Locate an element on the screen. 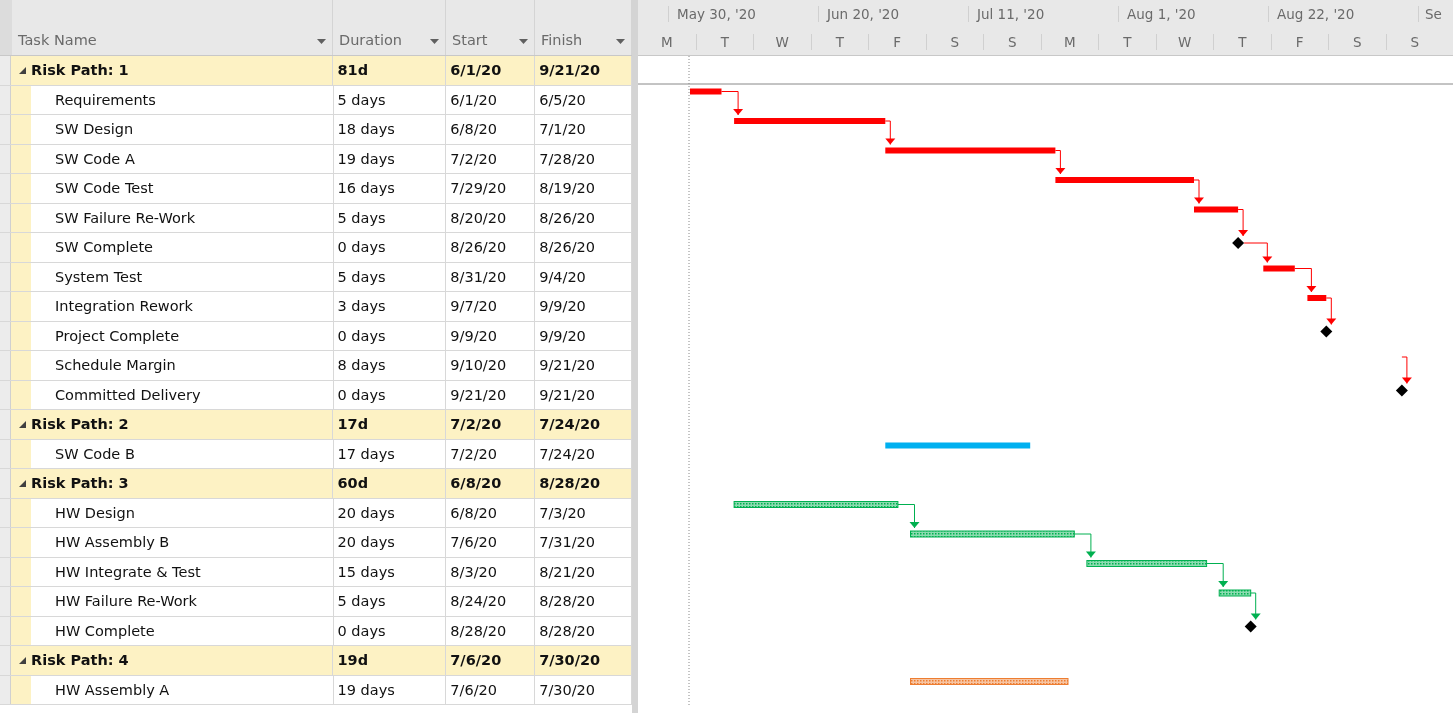  start-date-cell: 9/9/20 is located at coordinates (473, 335).